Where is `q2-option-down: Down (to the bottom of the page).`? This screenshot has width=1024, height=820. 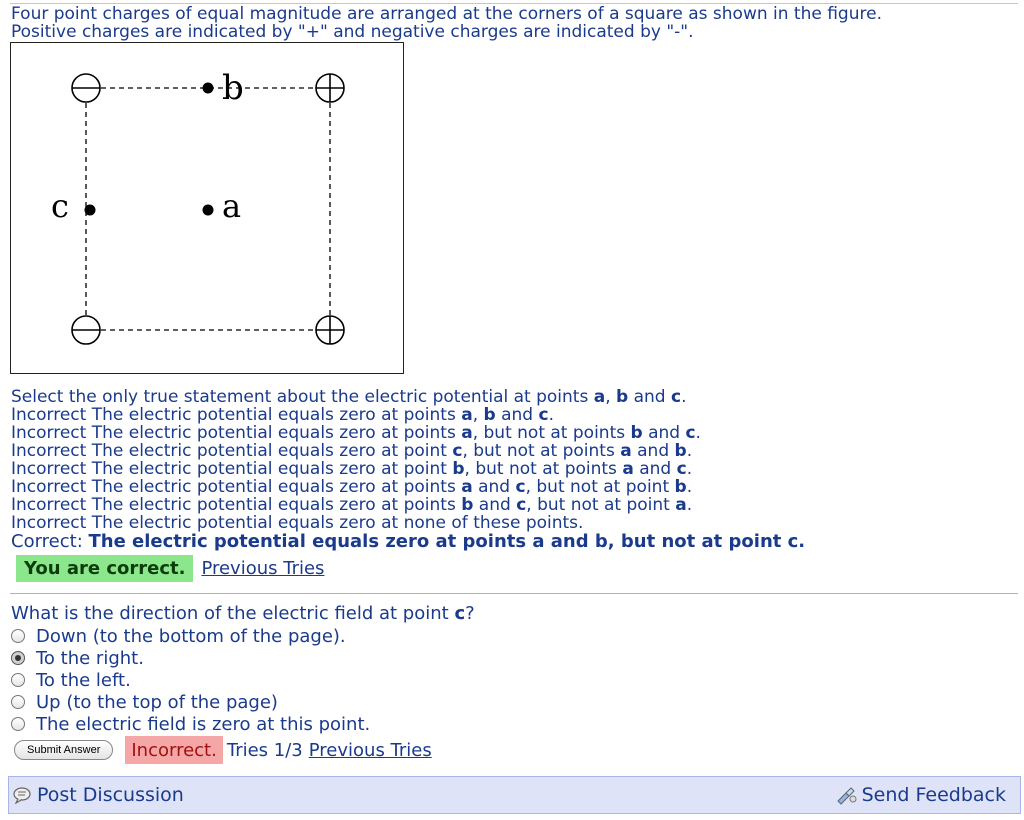 q2-option-down: Down (to the bottom of the page). is located at coordinates (243, 636).